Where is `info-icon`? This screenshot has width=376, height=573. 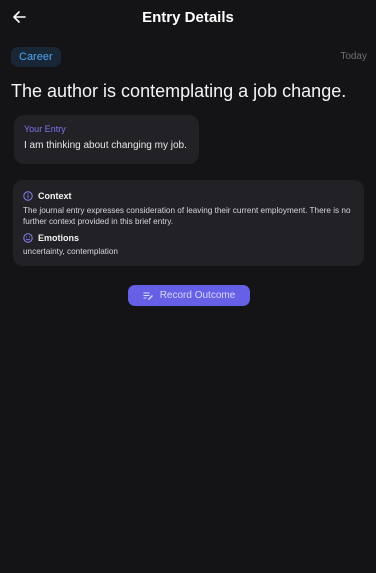
info-icon is located at coordinates (28, 196).